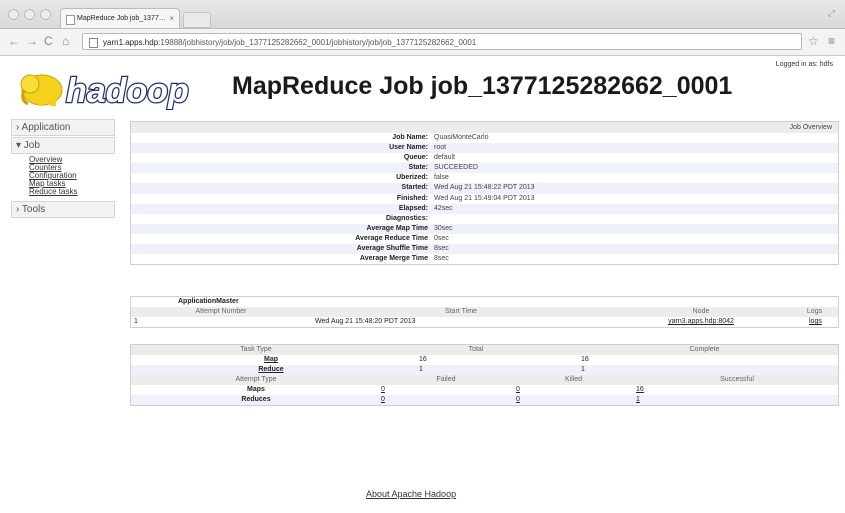 The height and width of the screenshot is (513, 845). Describe the element at coordinates (406, 218) in the screenshot. I see `overview-key: Diagnostics:` at that location.